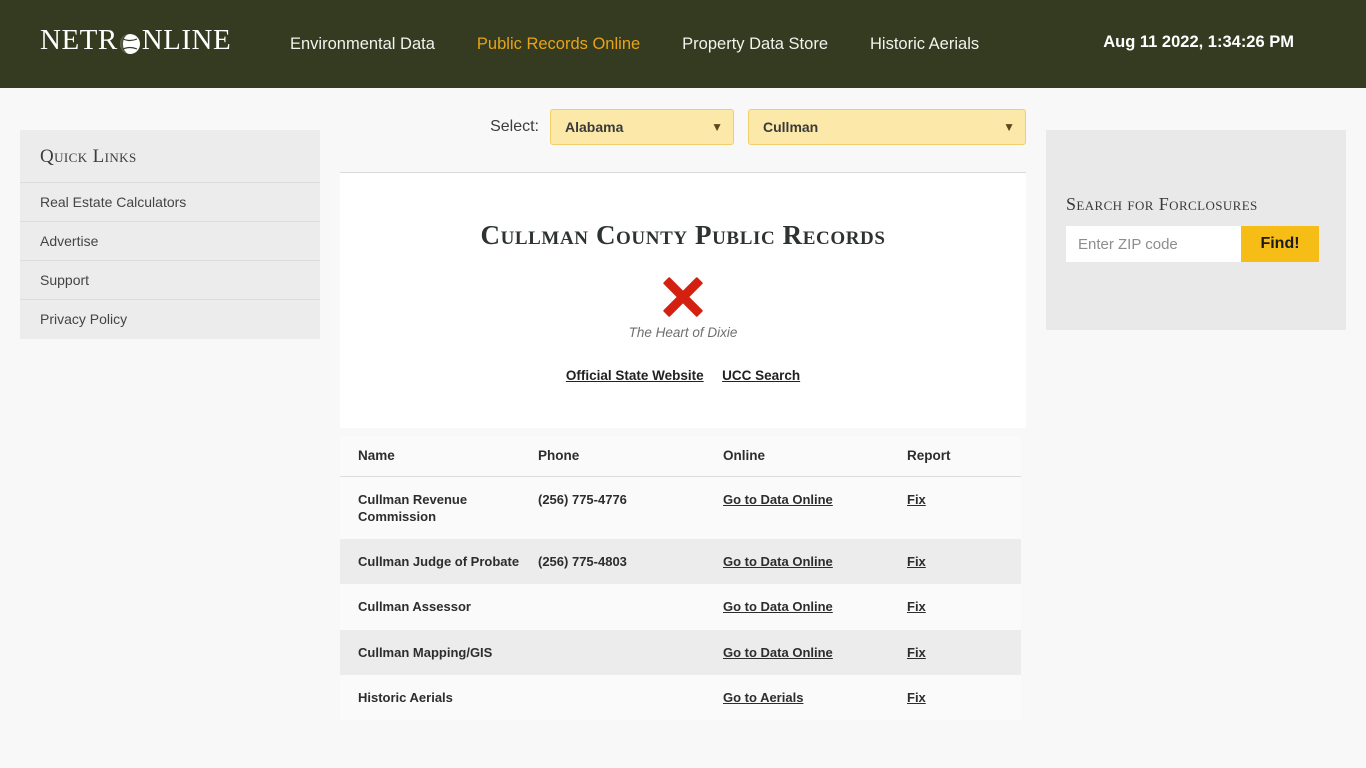  Describe the element at coordinates (683, 333) in the screenshot. I see `seal-alt-text: The Heart of Dixie` at that location.